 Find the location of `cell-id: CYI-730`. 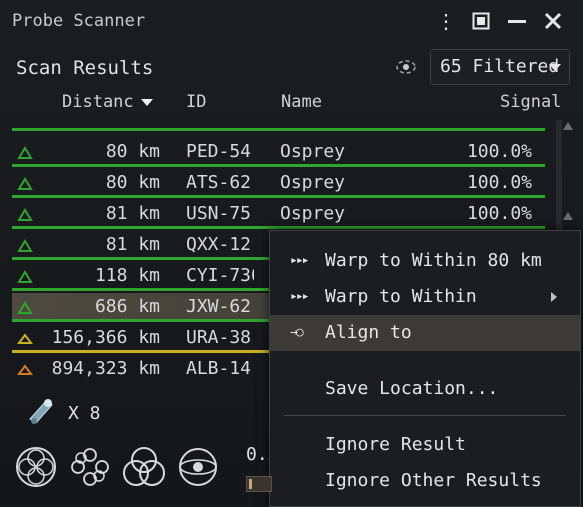

cell-id: CYI-730 is located at coordinates (220, 275).